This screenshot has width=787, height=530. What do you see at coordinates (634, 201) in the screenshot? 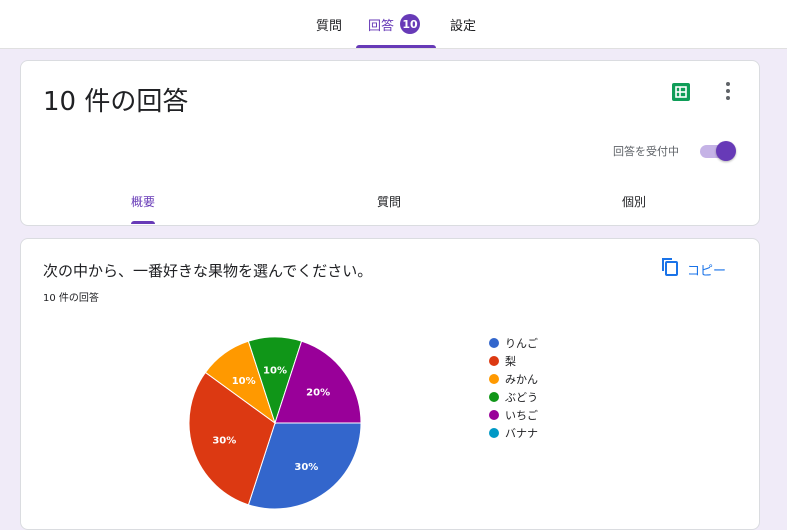
I see `subtab-individual: 個別` at bounding box center [634, 201].